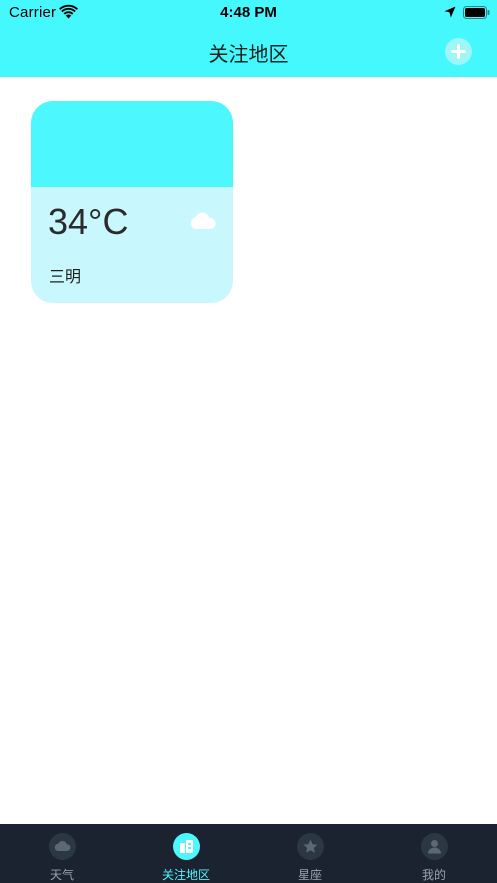  I want to click on tab-weather: 天气, so click(62, 853).